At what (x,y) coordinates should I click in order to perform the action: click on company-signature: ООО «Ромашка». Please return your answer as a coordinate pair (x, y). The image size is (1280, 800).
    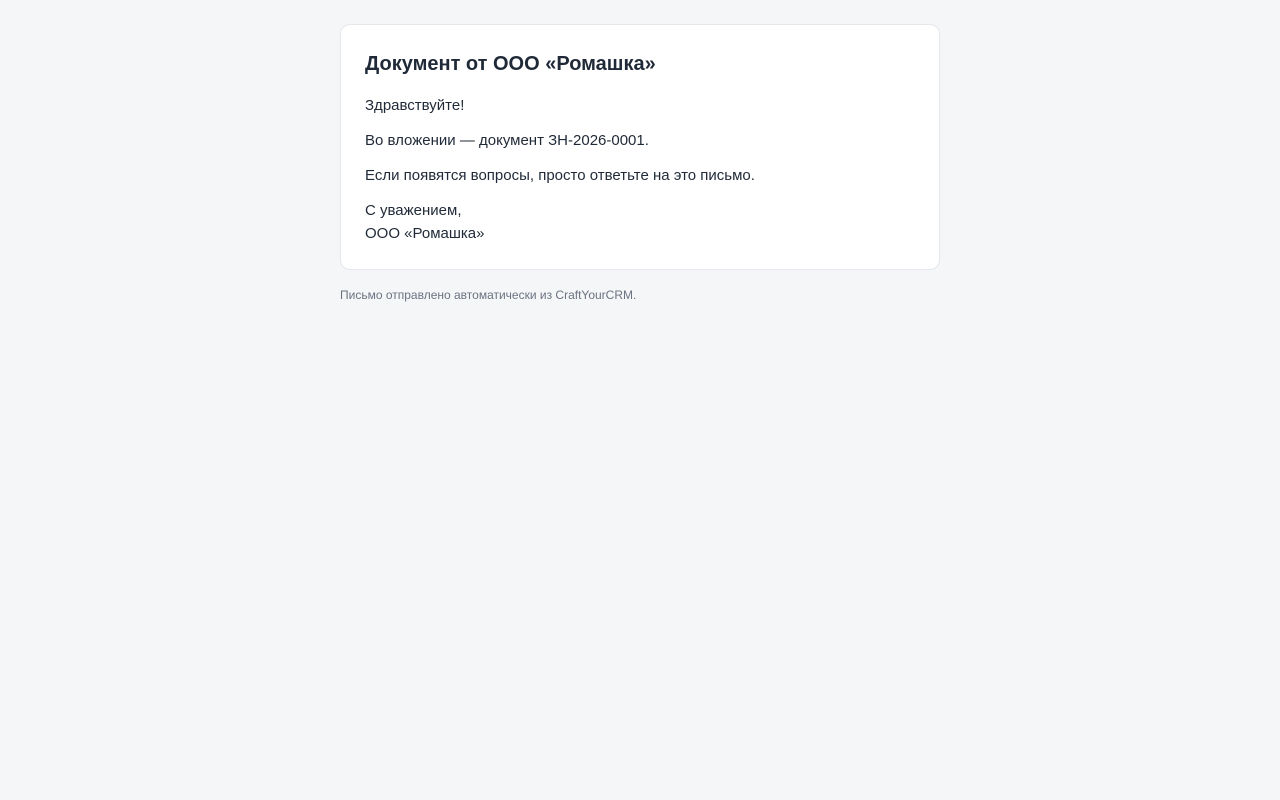
    Looking at the image, I should click on (425, 233).